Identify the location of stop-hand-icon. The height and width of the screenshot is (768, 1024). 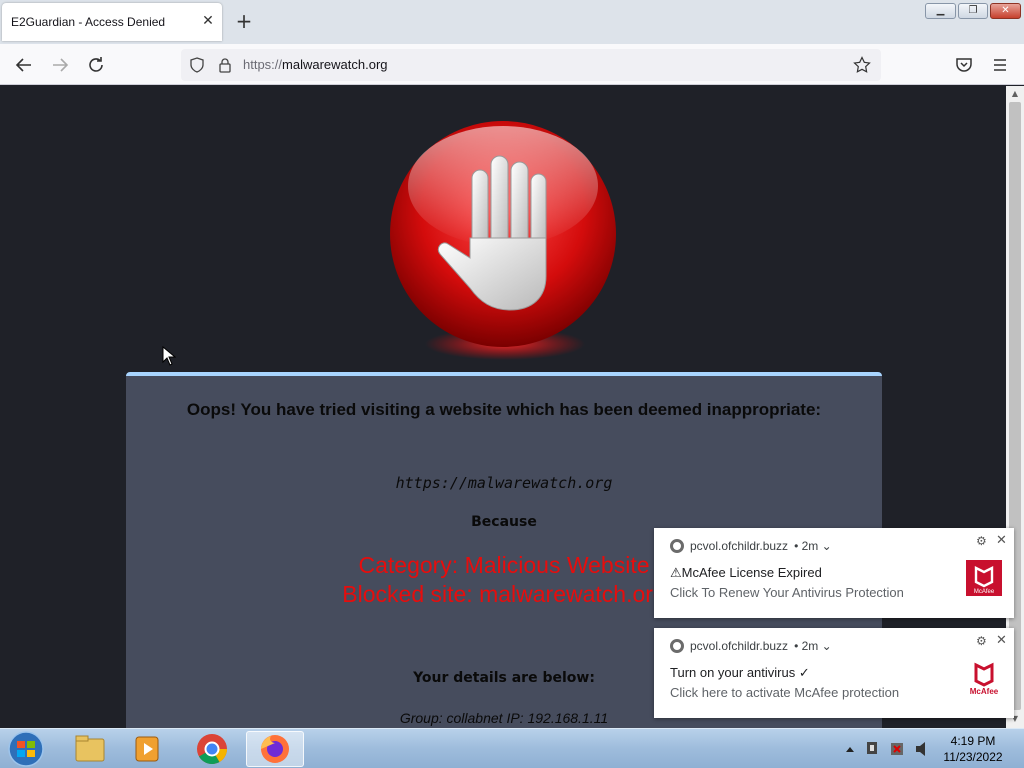
(503, 240).